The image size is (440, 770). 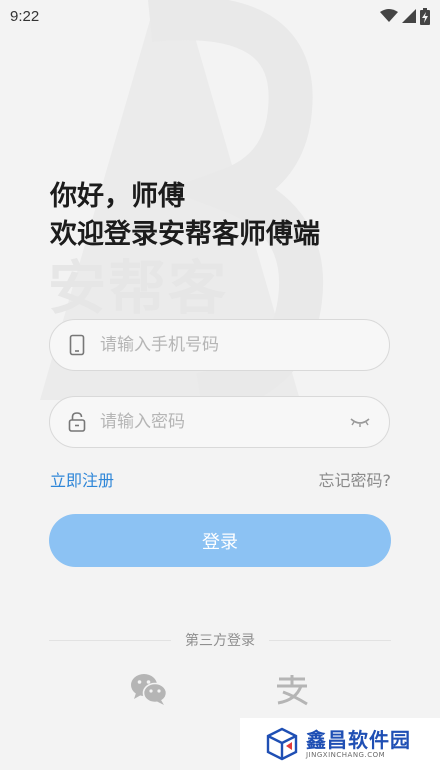 I want to click on alipay-icon, so click(x=292, y=690).